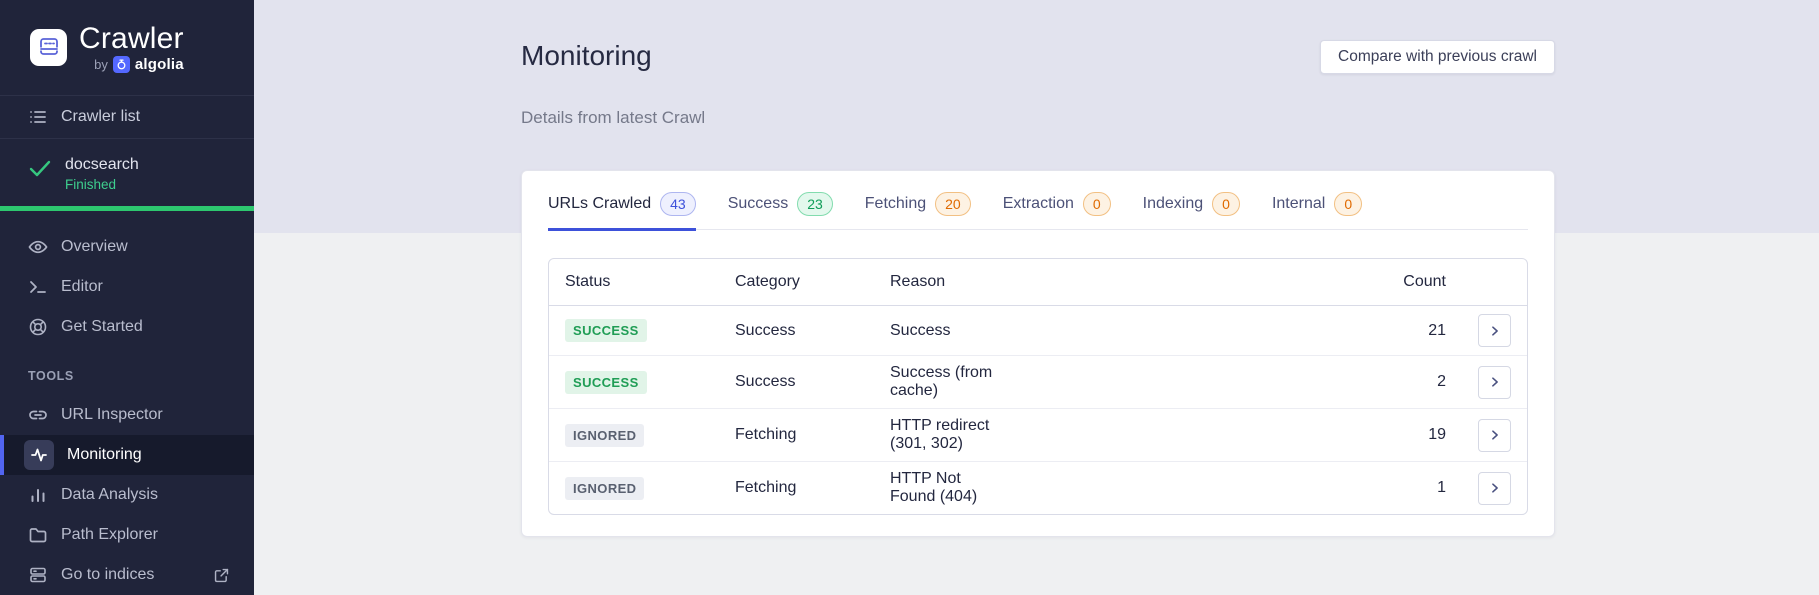 Image resolution: width=1819 pixels, height=595 pixels. I want to click on activity-icon, so click(39, 455).